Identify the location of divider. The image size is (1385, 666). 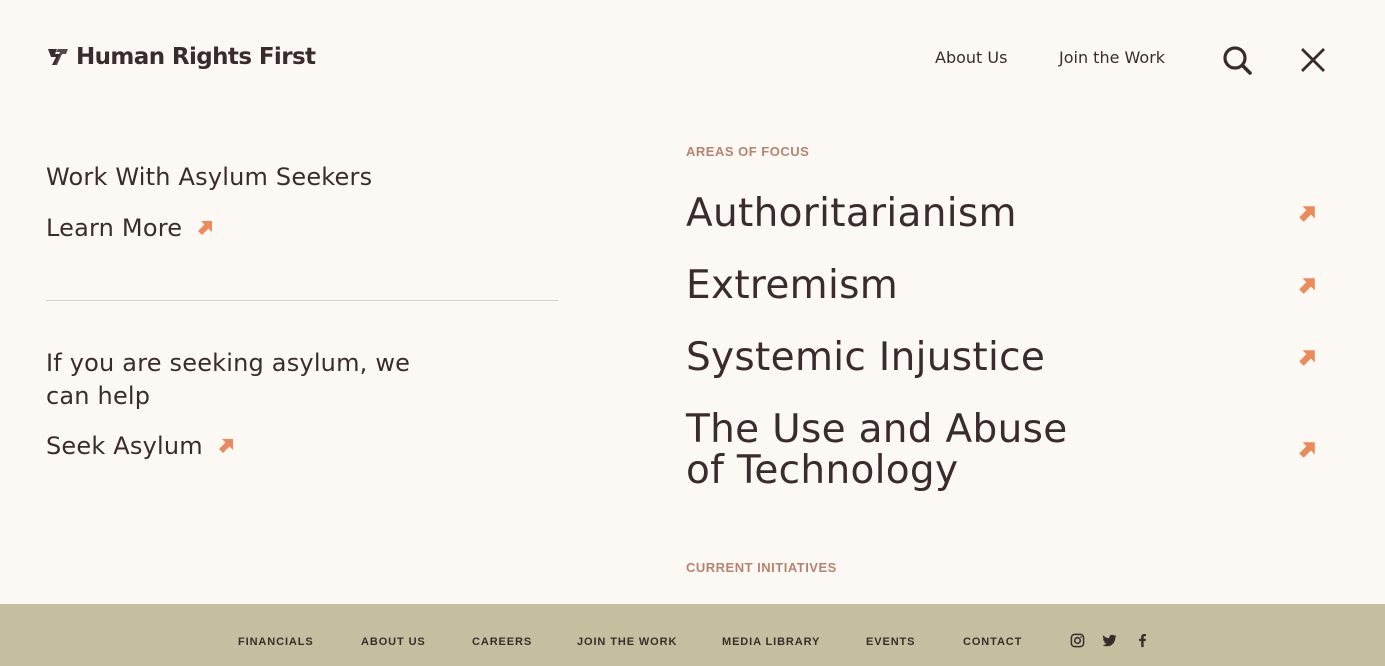
(302, 300).